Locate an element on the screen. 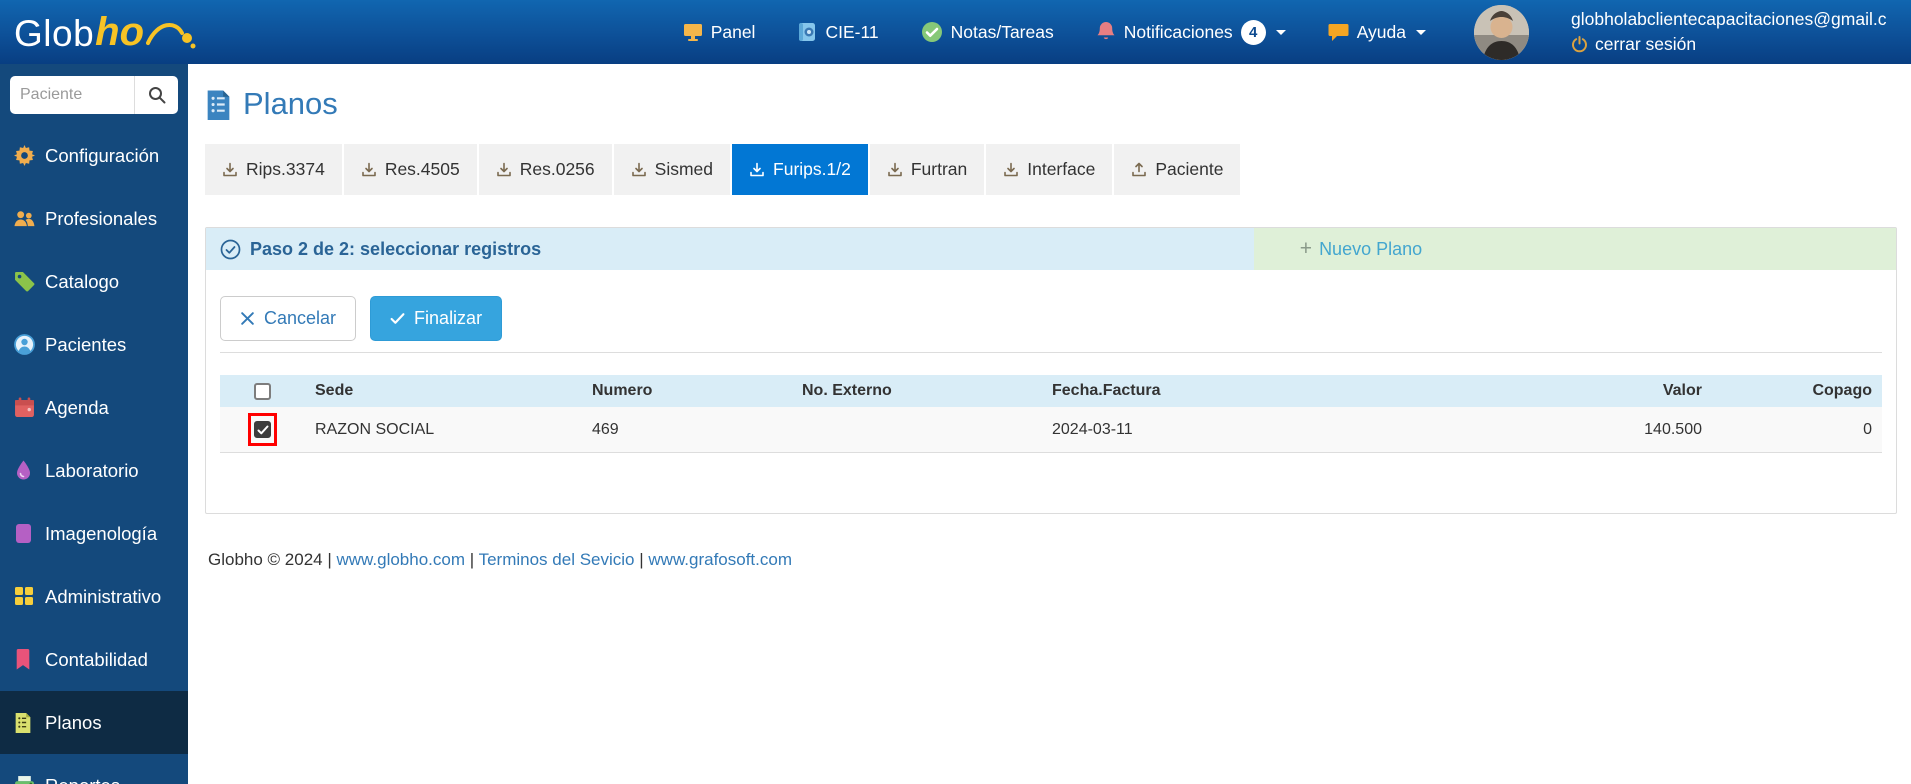 This screenshot has height=784, width=1911. sidebar-label: Pacientes is located at coordinates (86, 344).